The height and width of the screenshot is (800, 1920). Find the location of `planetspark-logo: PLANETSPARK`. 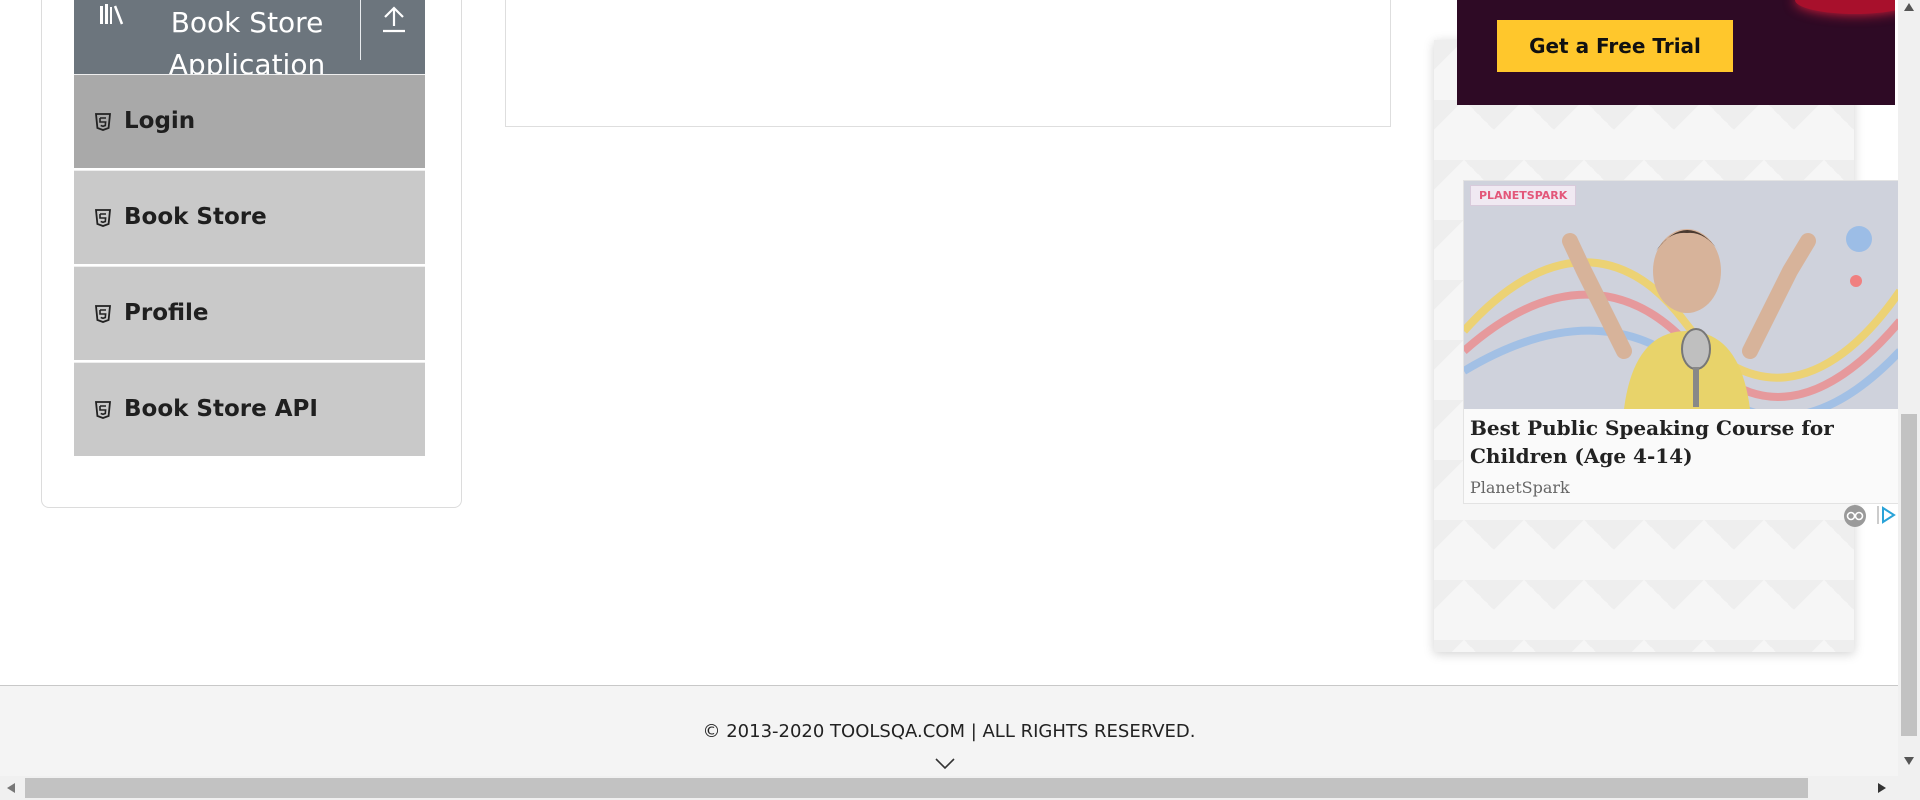

planetspark-logo: PLANETSPARK is located at coordinates (1523, 195).